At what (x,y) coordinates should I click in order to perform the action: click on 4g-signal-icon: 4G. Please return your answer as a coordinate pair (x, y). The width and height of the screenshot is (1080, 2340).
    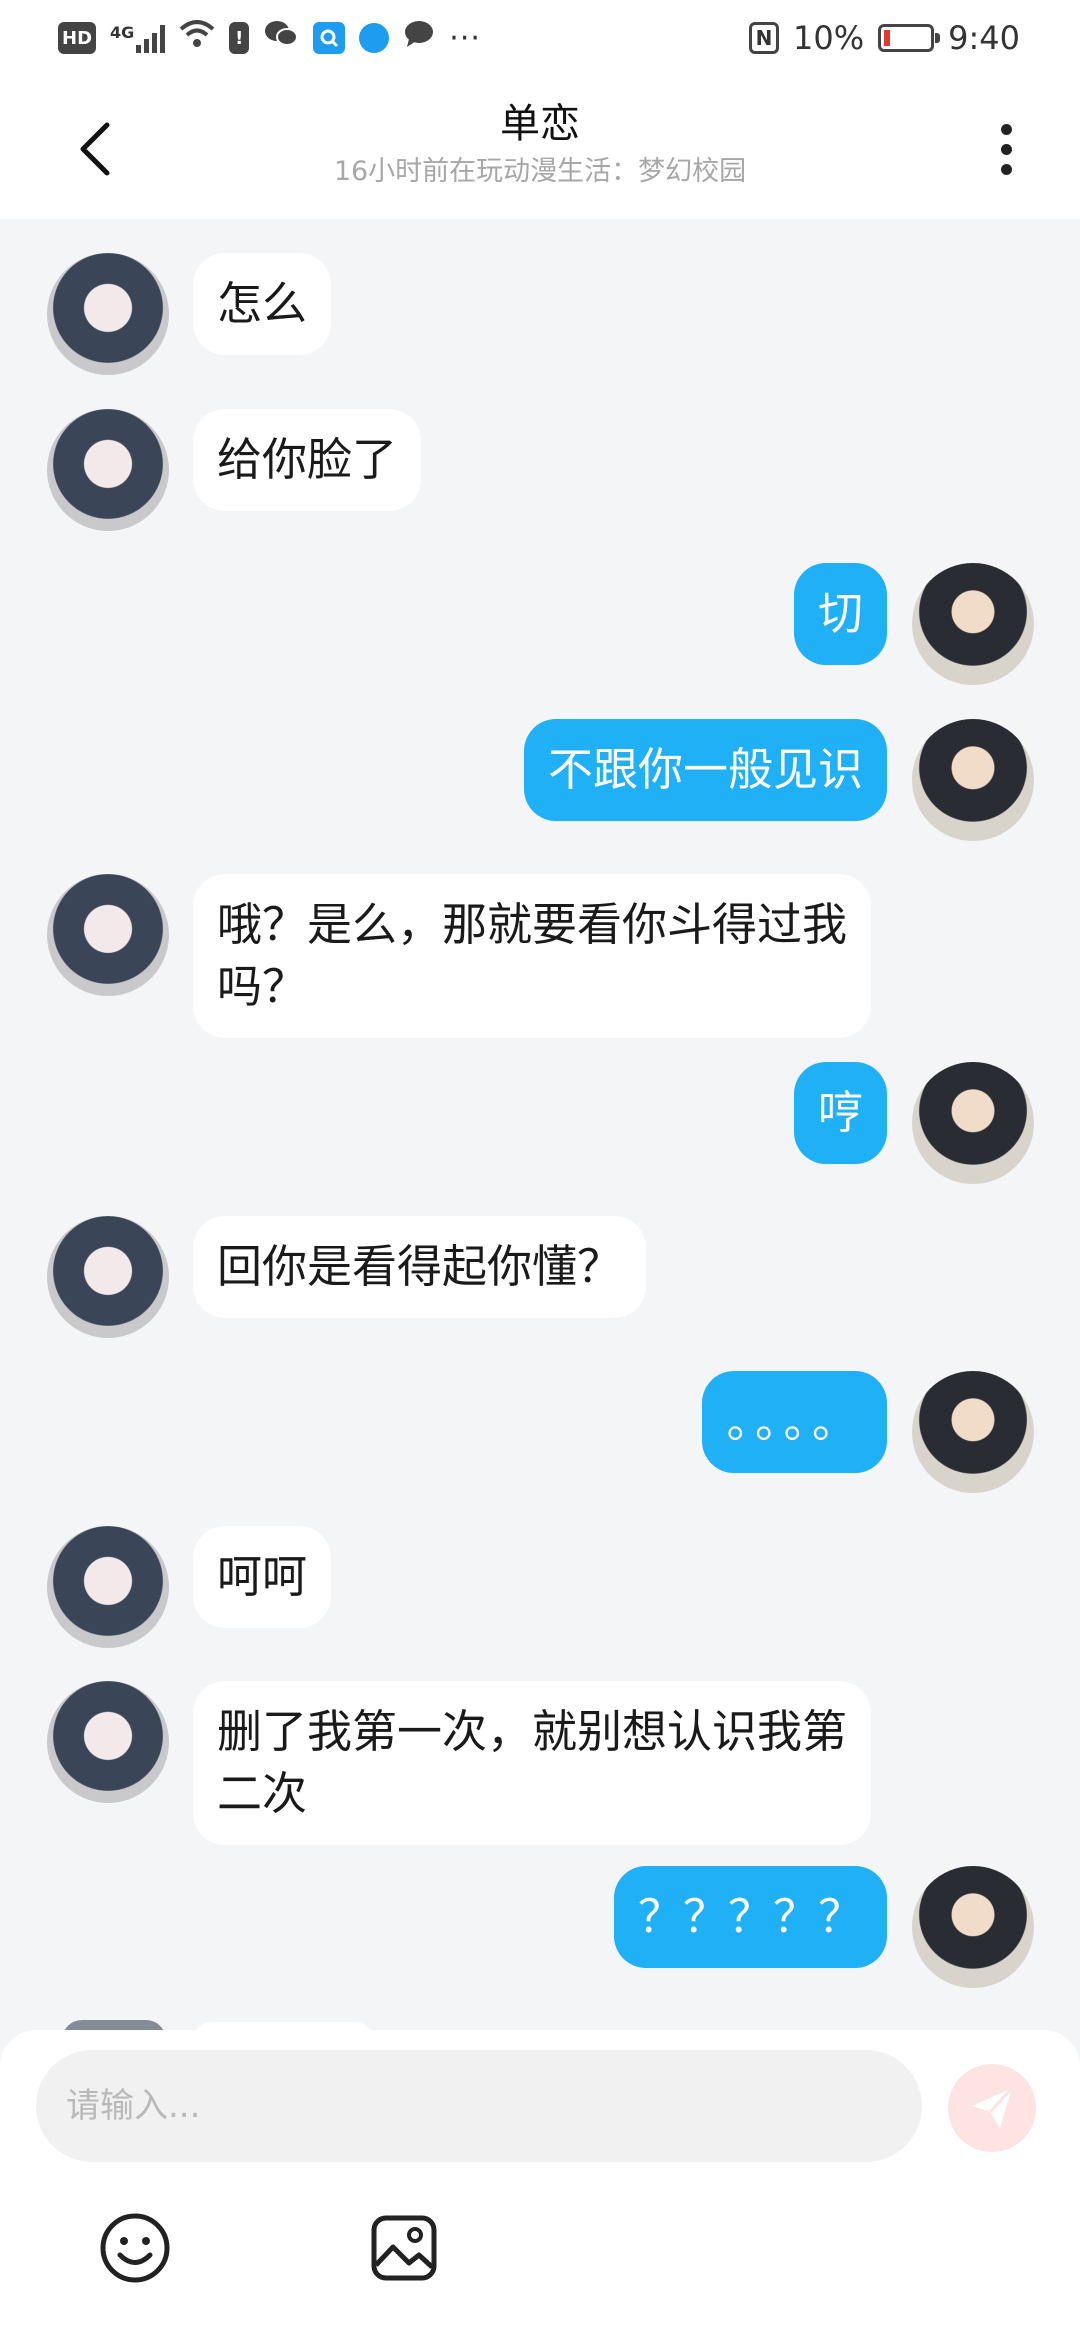
    Looking at the image, I should click on (138, 38).